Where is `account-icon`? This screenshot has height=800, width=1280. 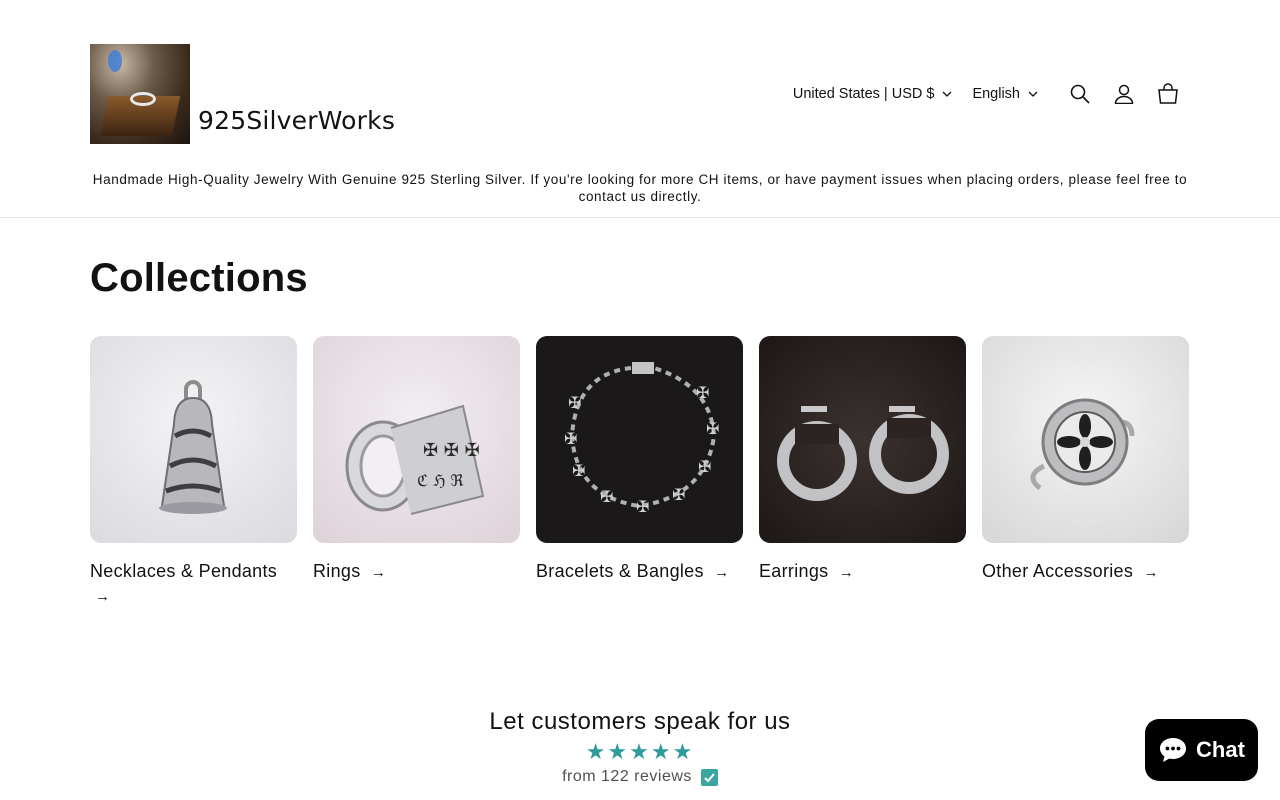 account-icon is located at coordinates (1124, 94).